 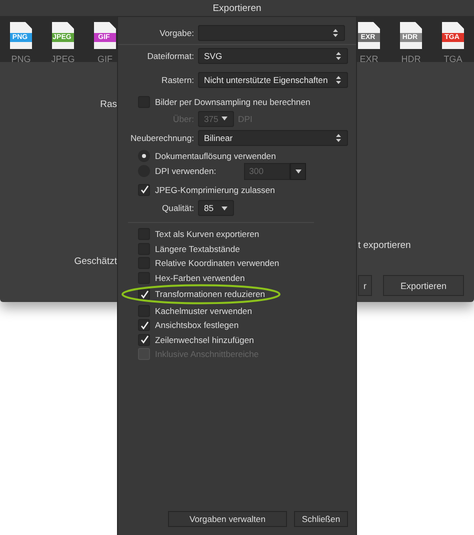 I want to click on dialog-button: Vorgaben verwalten, so click(x=227, y=519).